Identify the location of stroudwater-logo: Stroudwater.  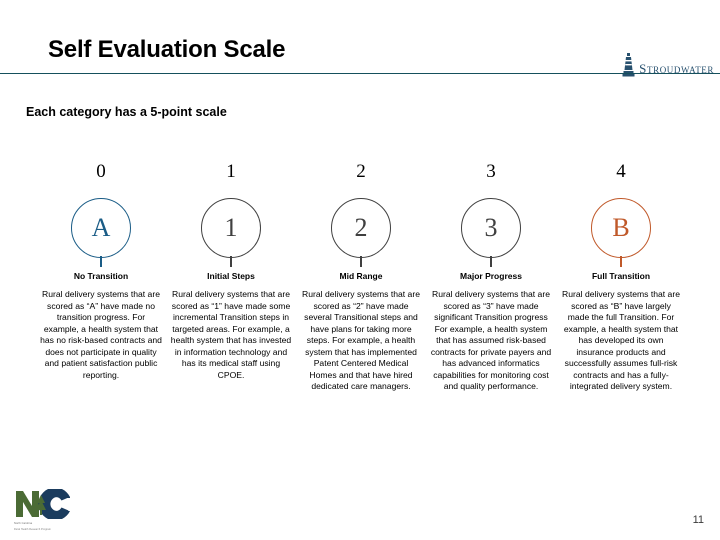
(668, 65).